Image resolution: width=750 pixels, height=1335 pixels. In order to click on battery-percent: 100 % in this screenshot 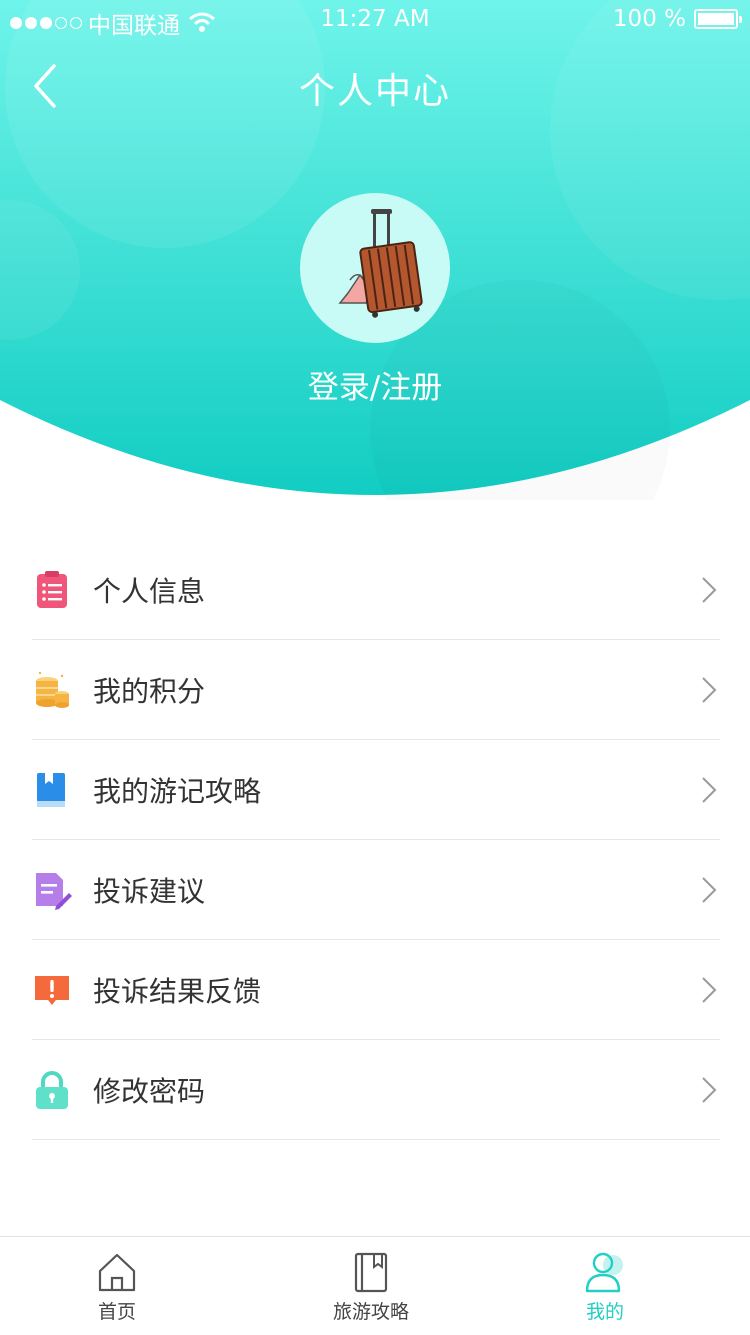, I will do `click(649, 19)`.